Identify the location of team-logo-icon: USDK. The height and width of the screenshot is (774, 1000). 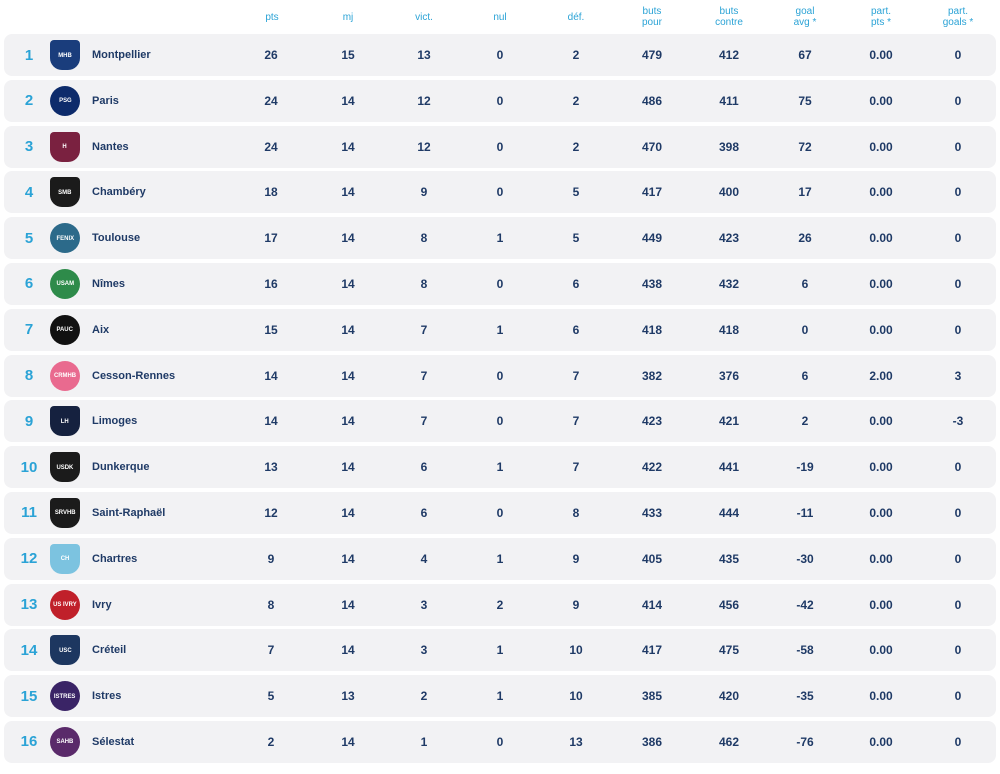
(65, 467).